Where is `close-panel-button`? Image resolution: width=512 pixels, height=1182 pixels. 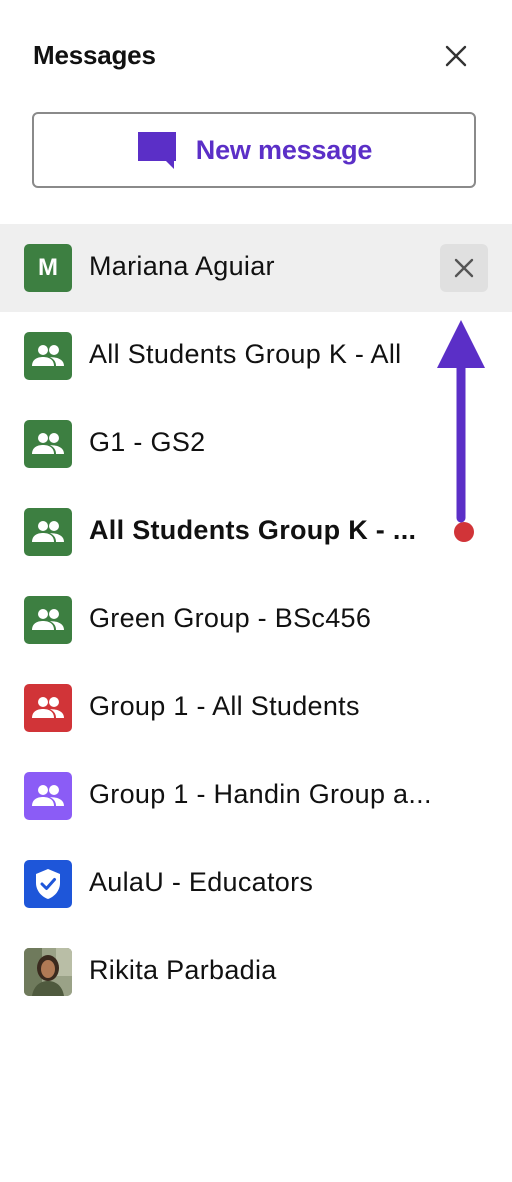
close-panel-button is located at coordinates (456, 56).